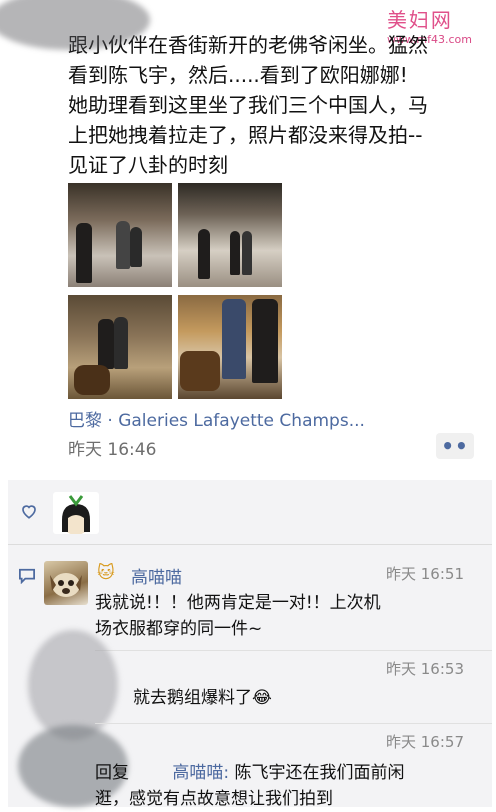  I want to click on heart-icon, so click(29, 512).